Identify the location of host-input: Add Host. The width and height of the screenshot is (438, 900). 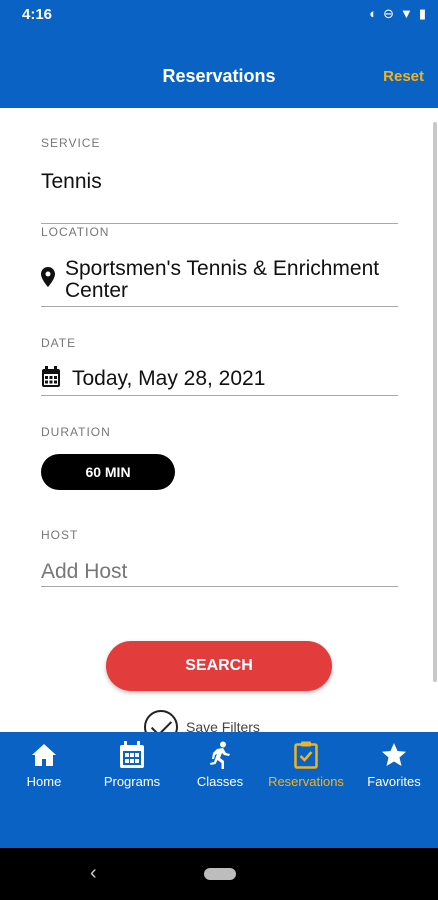
(84, 572).